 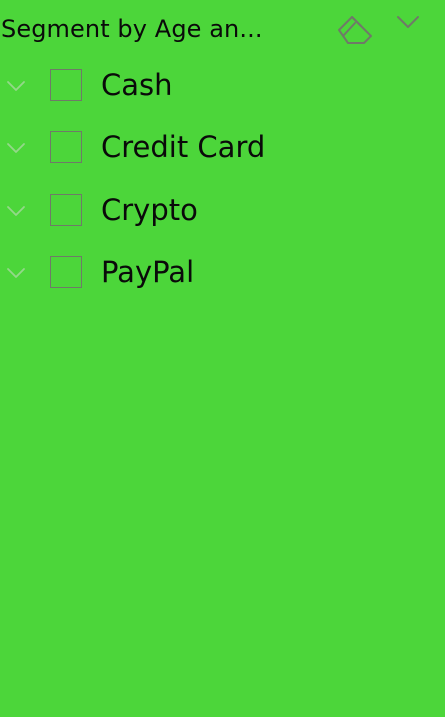 I want to click on slicer-item-label: Credit Card, so click(x=183, y=147).